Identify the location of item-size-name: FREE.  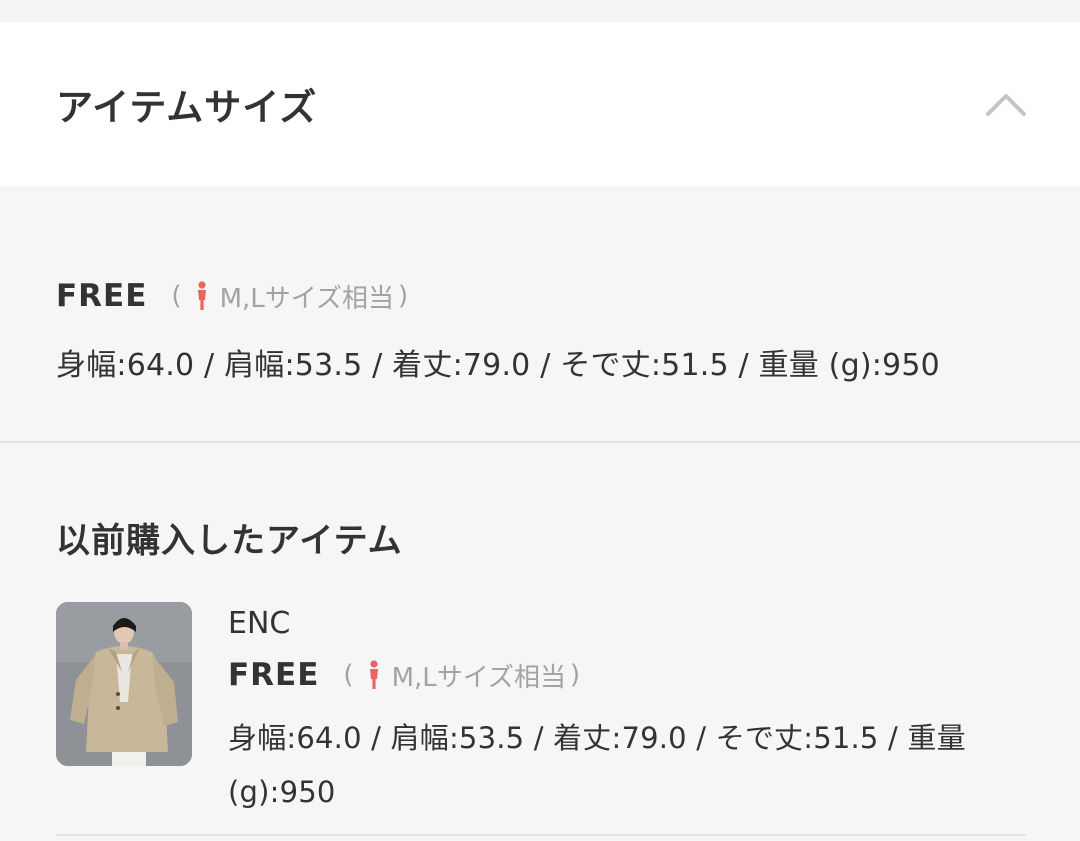
(274, 675).